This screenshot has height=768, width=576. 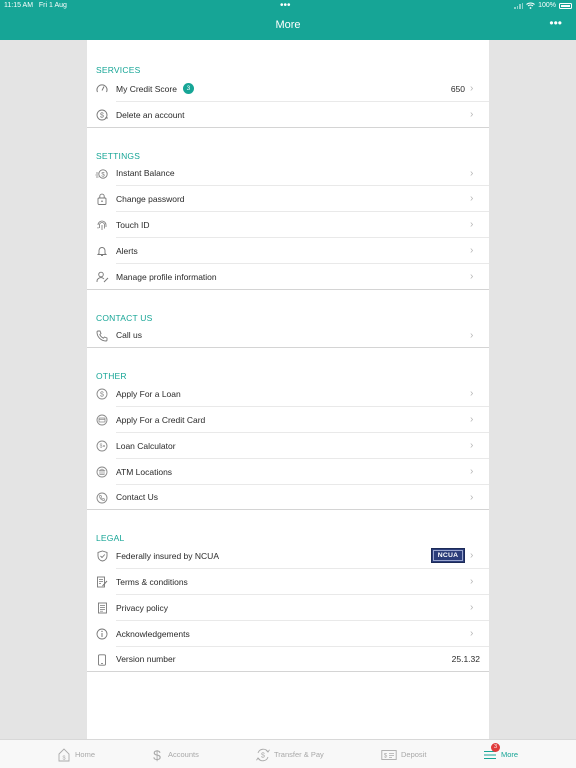 What do you see at coordinates (152, 582) in the screenshot?
I see `row-label: Terms & conditions` at bounding box center [152, 582].